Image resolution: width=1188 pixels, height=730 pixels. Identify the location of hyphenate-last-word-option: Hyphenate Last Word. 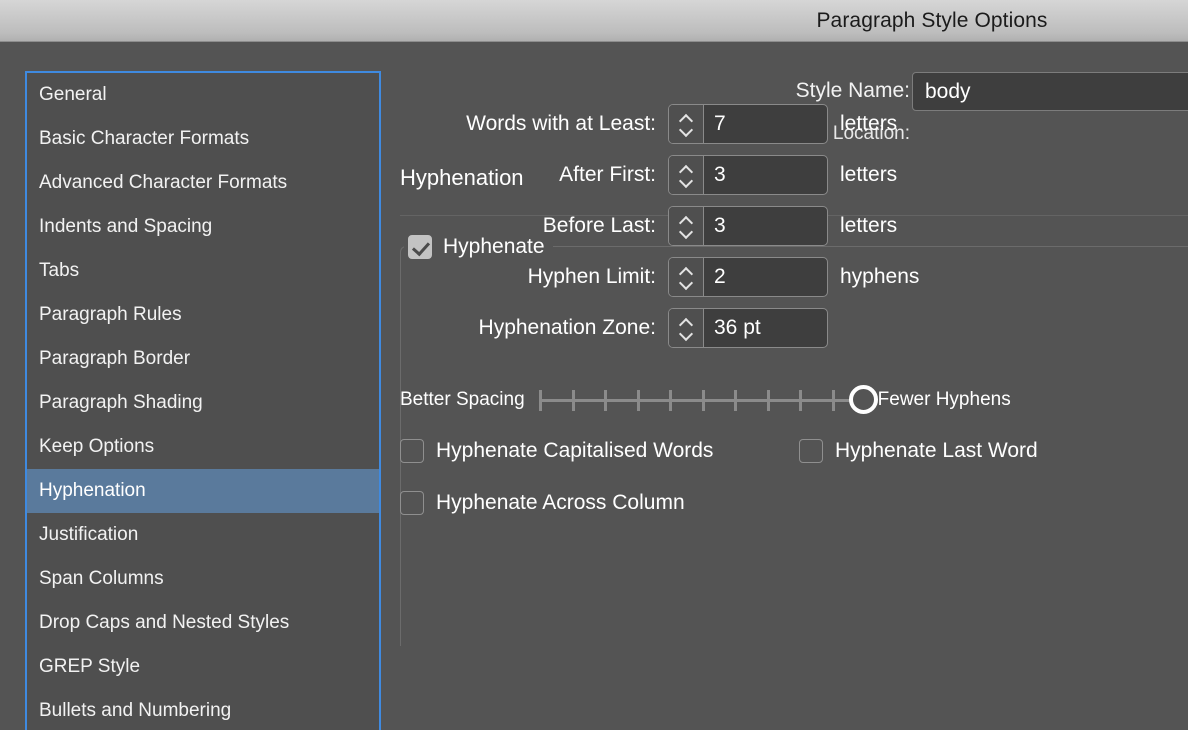
(918, 451).